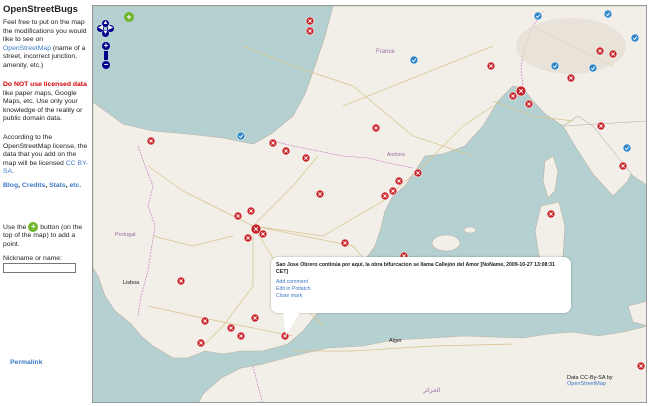  What do you see at coordinates (421, 296) in the screenshot?
I see `close-mark-link: Close mark` at bounding box center [421, 296].